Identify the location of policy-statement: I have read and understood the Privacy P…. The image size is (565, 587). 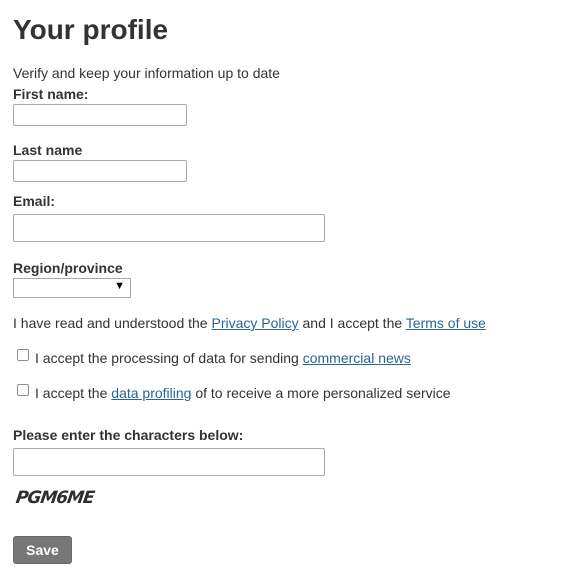
(249, 323).